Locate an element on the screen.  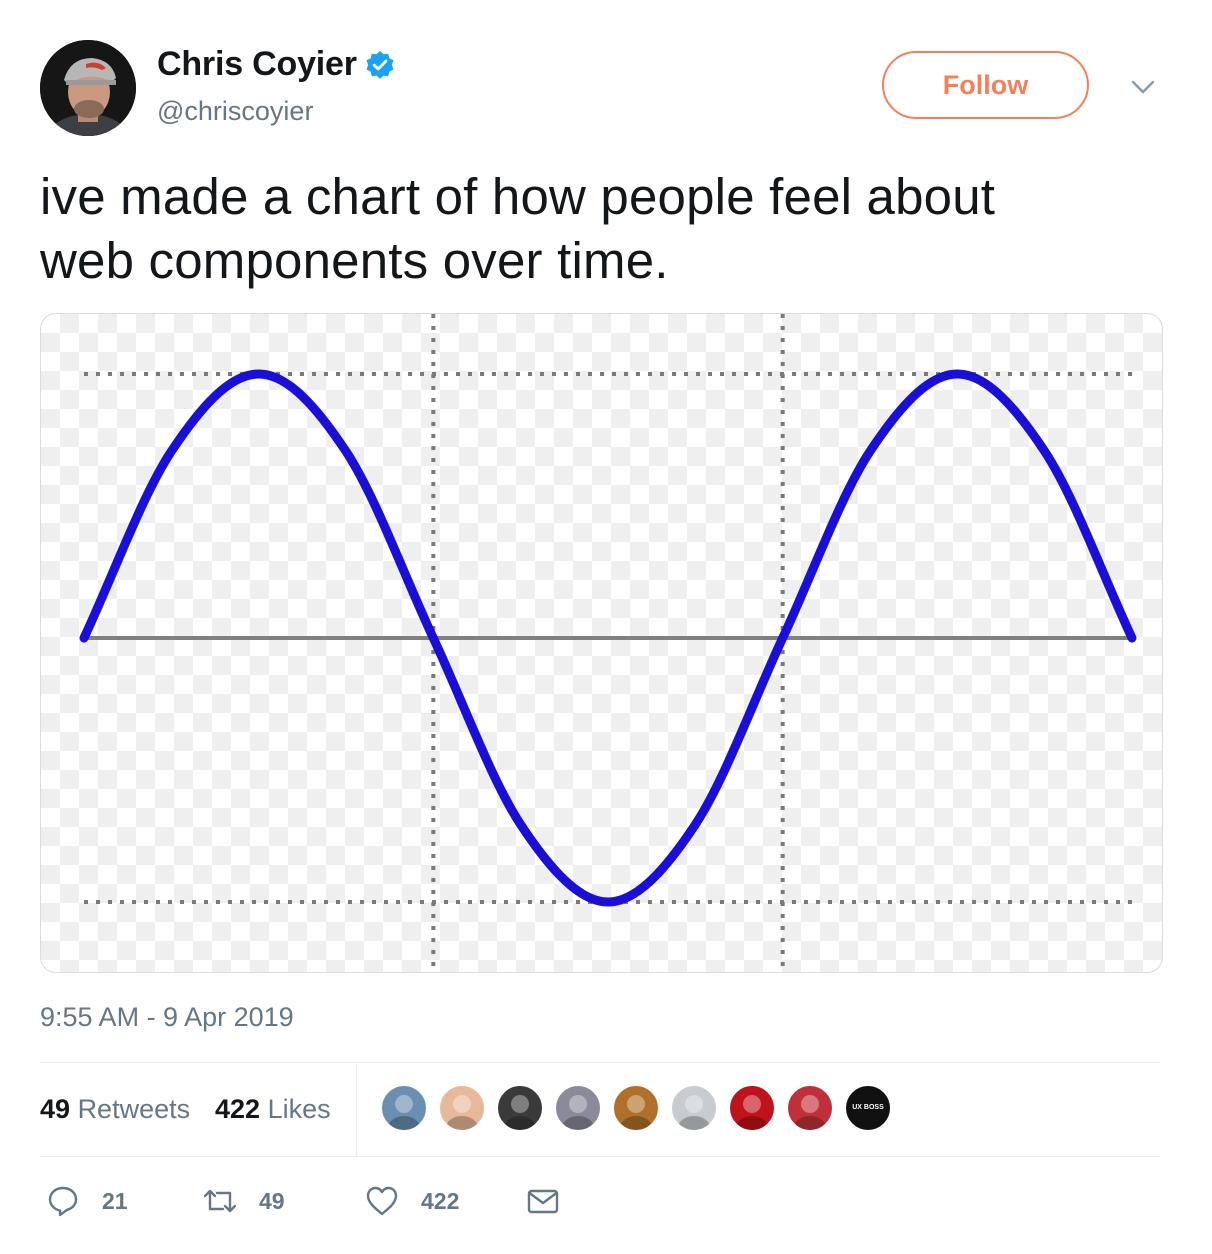
tweet-timestamp: 9:55 AM - 9 Apr 2019 is located at coordinates (167, 1017).